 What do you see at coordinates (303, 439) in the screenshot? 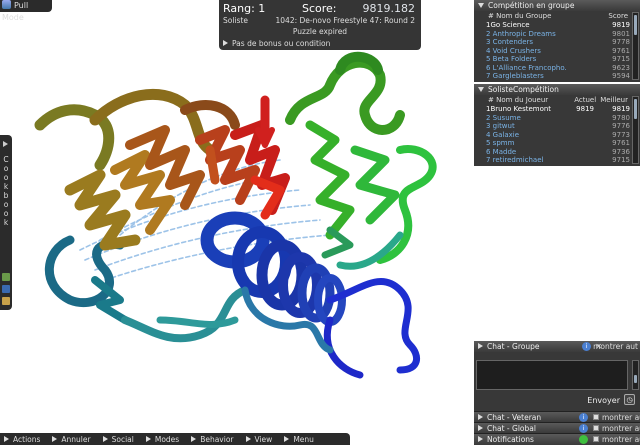
I see `menu-label: Menu` at bounding box center [303, 439].